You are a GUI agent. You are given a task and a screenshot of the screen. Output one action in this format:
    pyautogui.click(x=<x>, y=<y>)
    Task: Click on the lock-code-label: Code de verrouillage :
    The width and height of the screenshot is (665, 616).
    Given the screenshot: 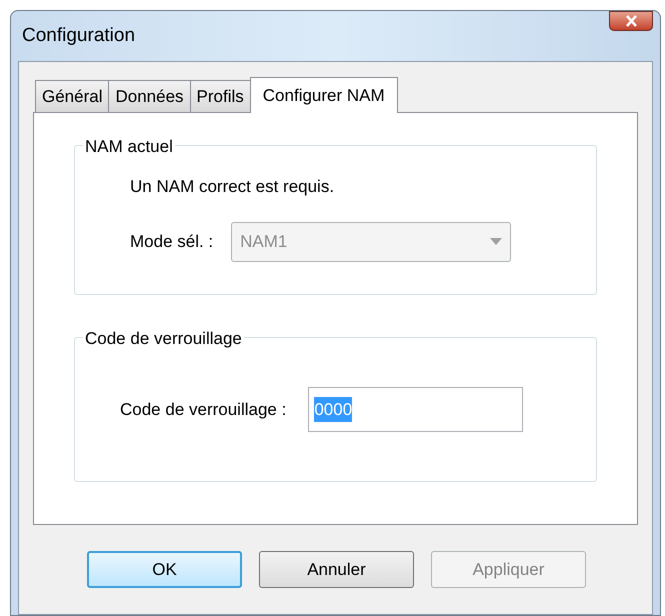 What is the action you would take?
    pyautogui.click(x=203, y=409)
    